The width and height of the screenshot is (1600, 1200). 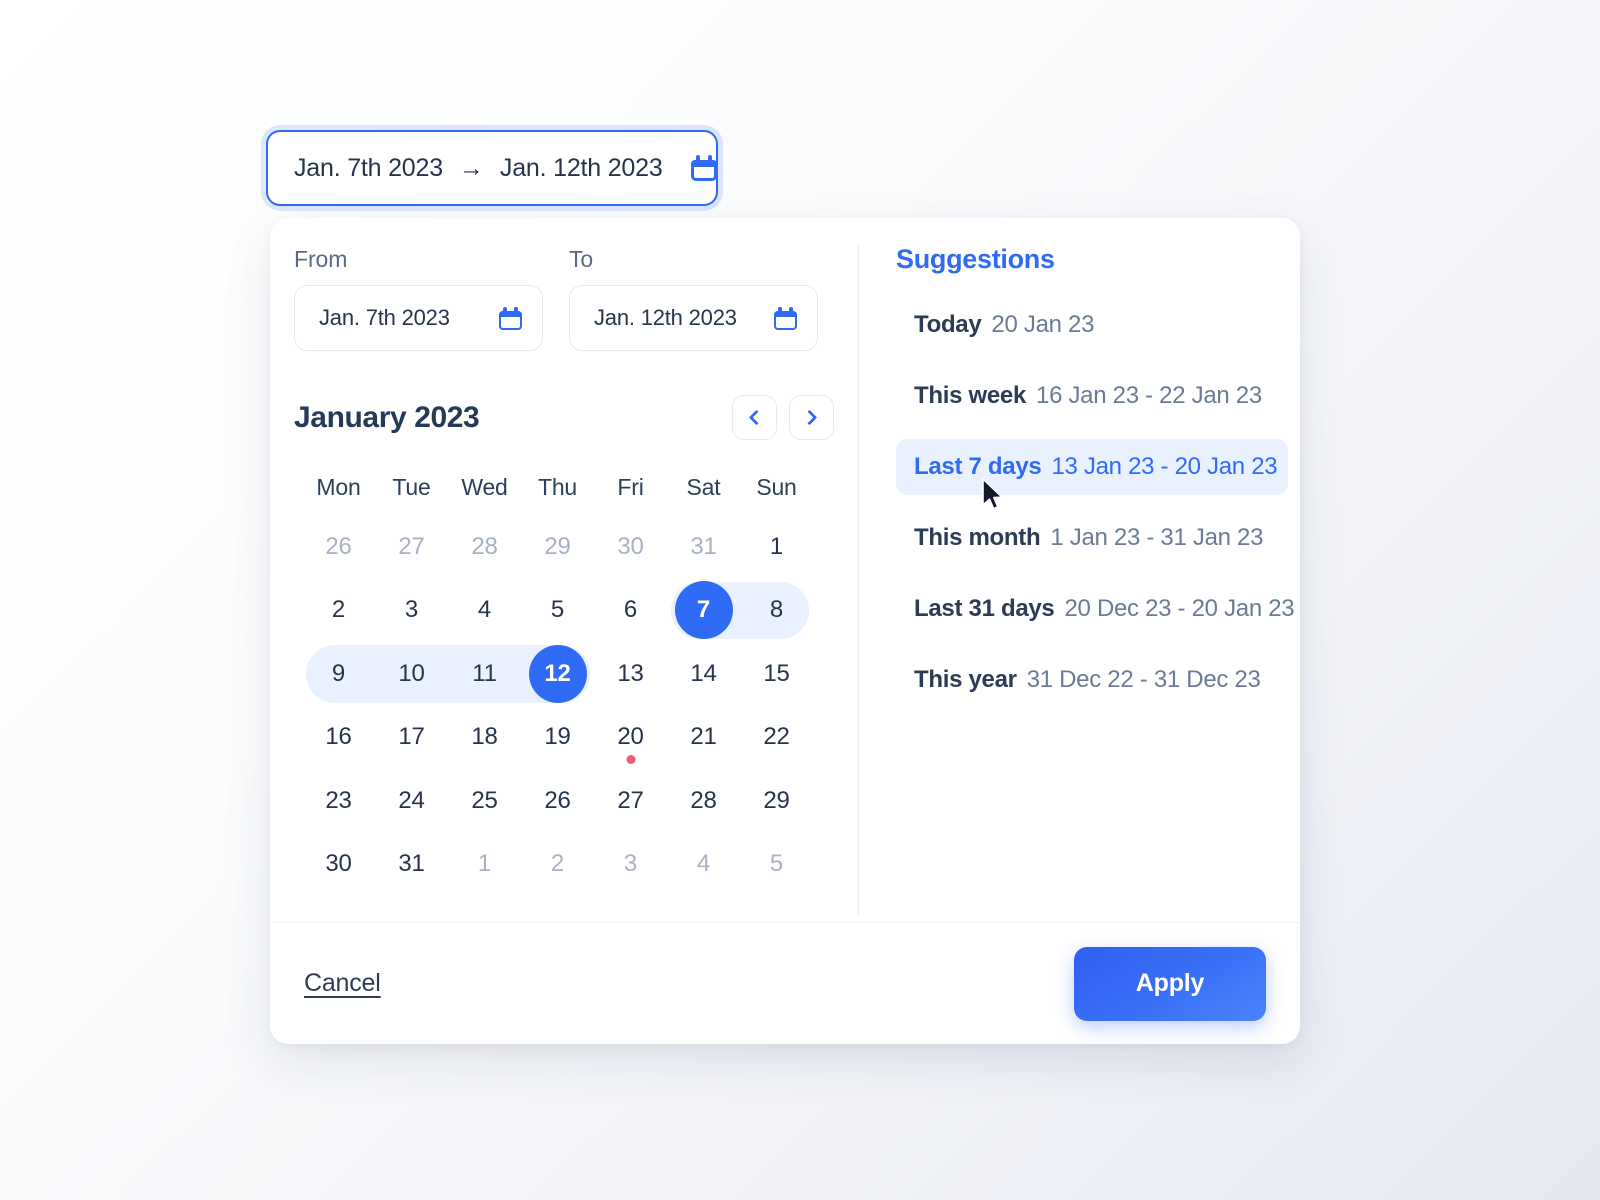 What do you see at coordinates (776, 611) in the screenshot?
I see `calendar-day: 8` at bounding box center [776, 611].